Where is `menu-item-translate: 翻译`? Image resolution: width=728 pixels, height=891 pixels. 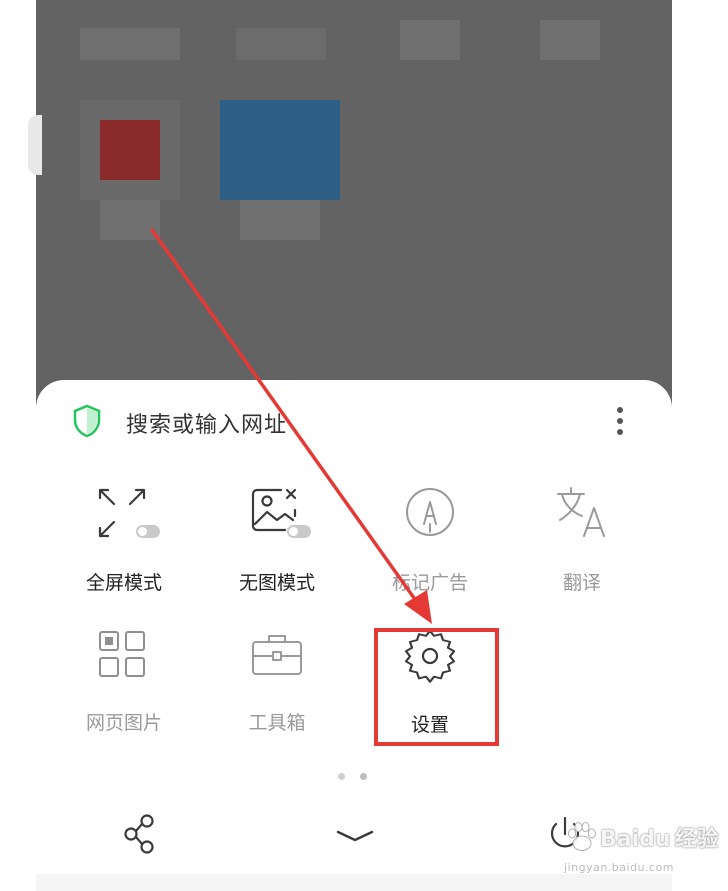 menu-item-translate: 翻译 is located at coordinates (582, 551).